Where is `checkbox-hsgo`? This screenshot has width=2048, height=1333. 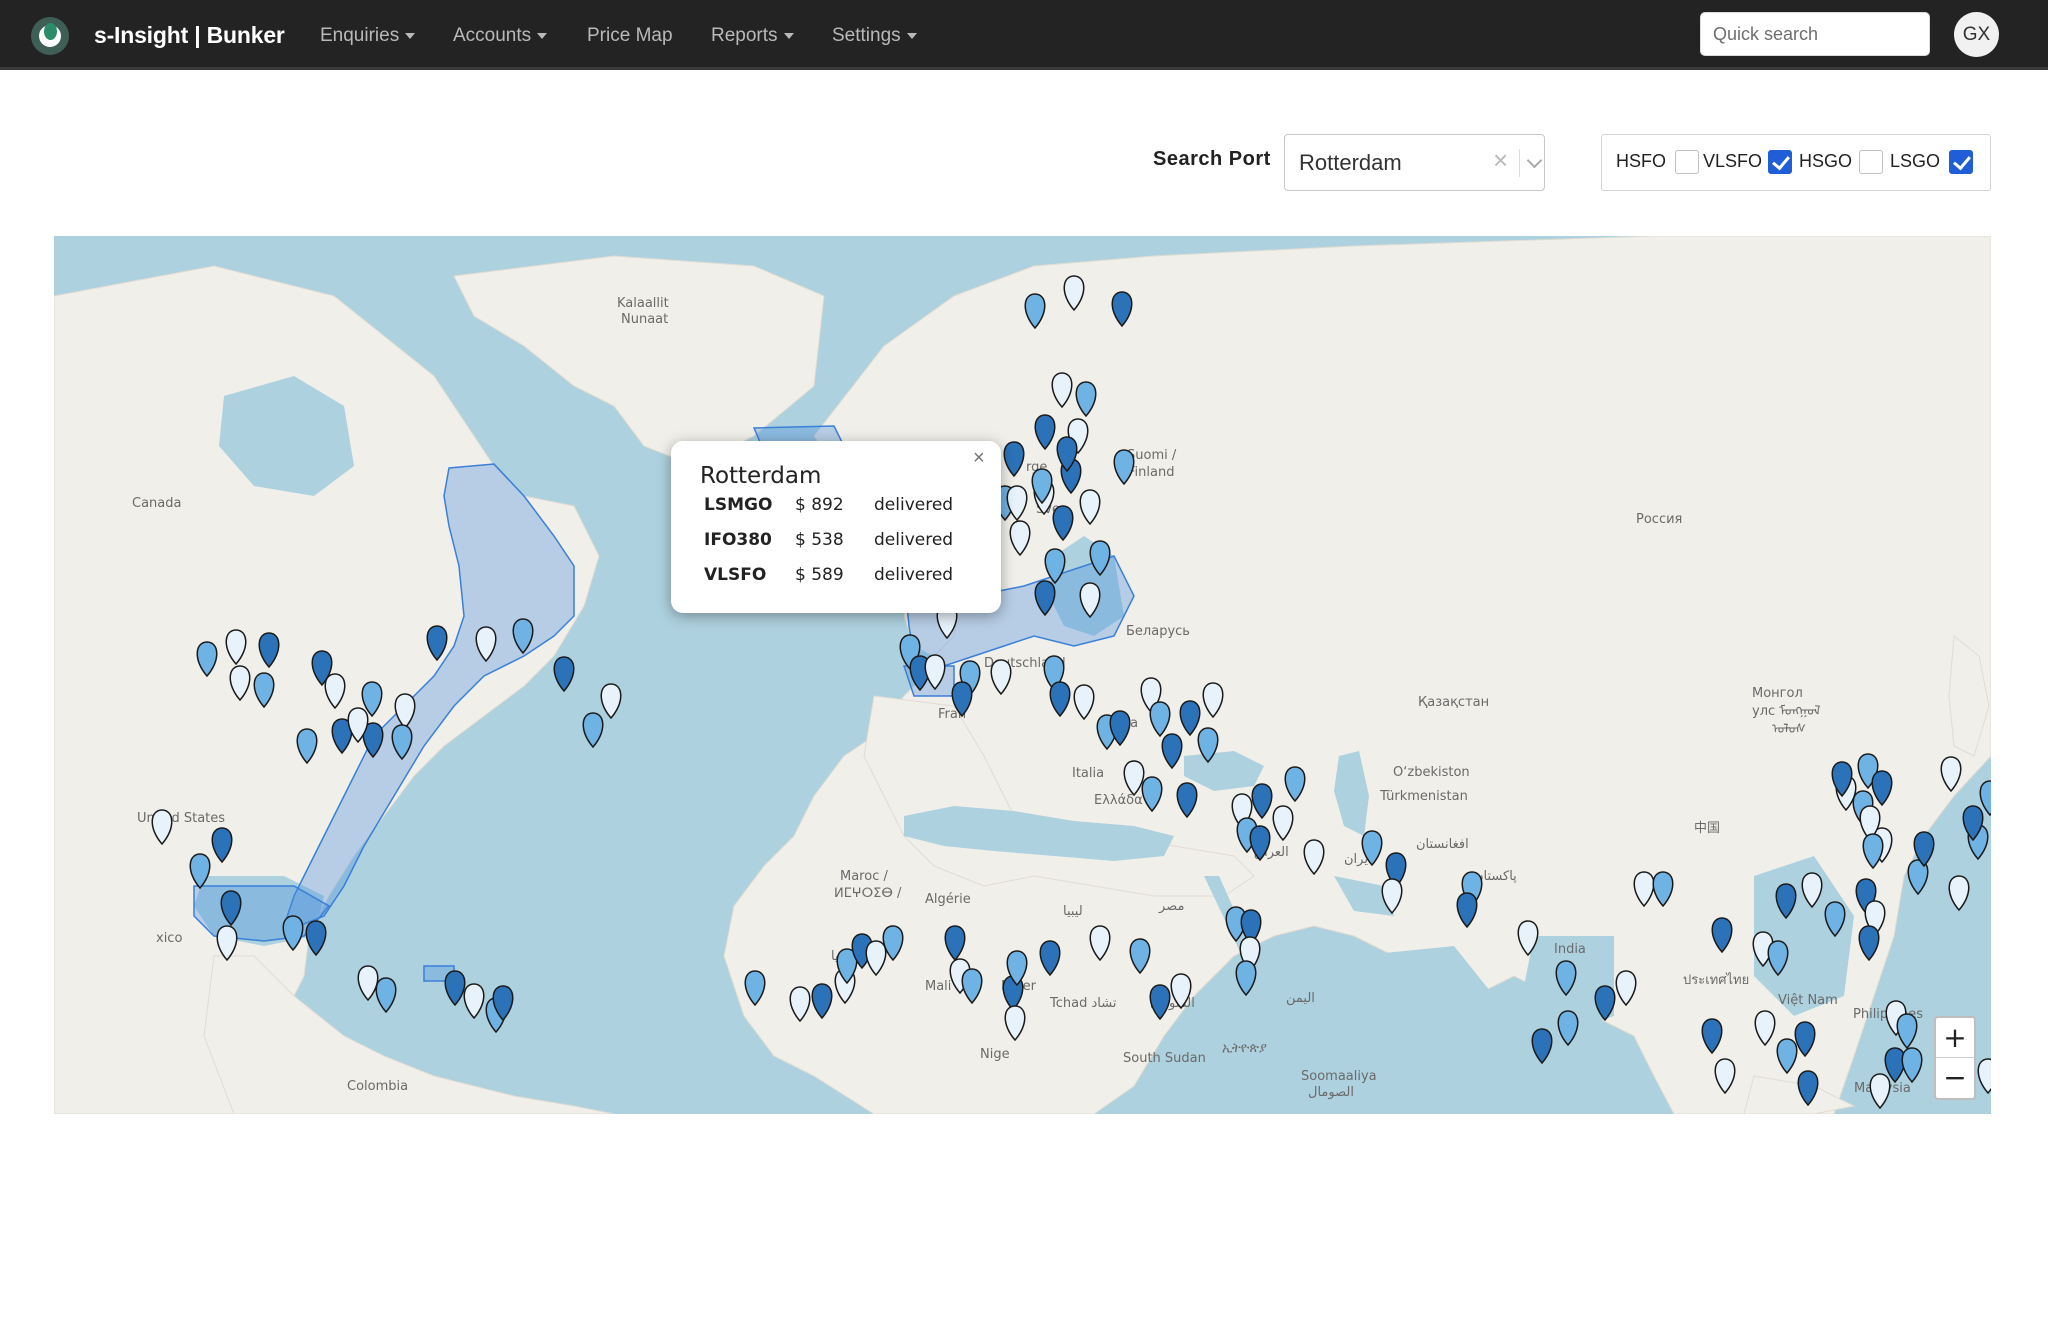 checkbox-hsgo is located at coordinates (1871, 162).